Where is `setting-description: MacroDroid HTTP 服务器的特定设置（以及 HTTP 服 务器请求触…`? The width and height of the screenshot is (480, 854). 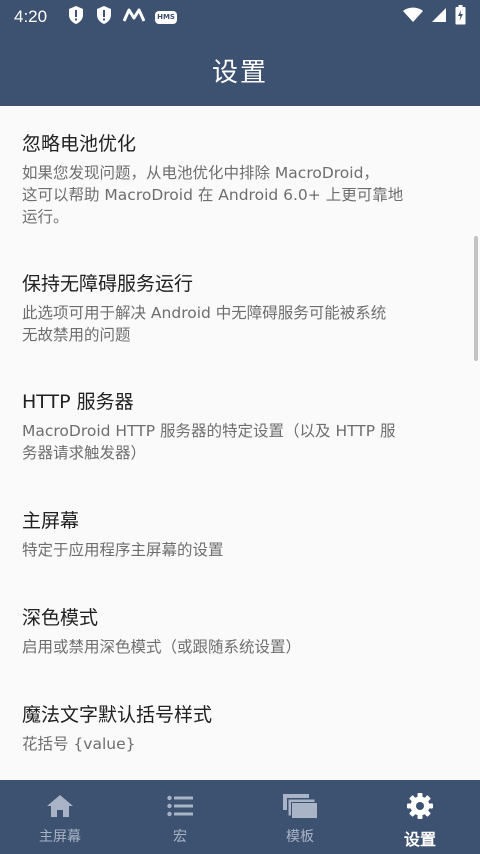
setting-description: MacroDroid HTTP 服务器的特定设置（以及 HTTP 服 务器请求触… is located at coordinates (235, 442).